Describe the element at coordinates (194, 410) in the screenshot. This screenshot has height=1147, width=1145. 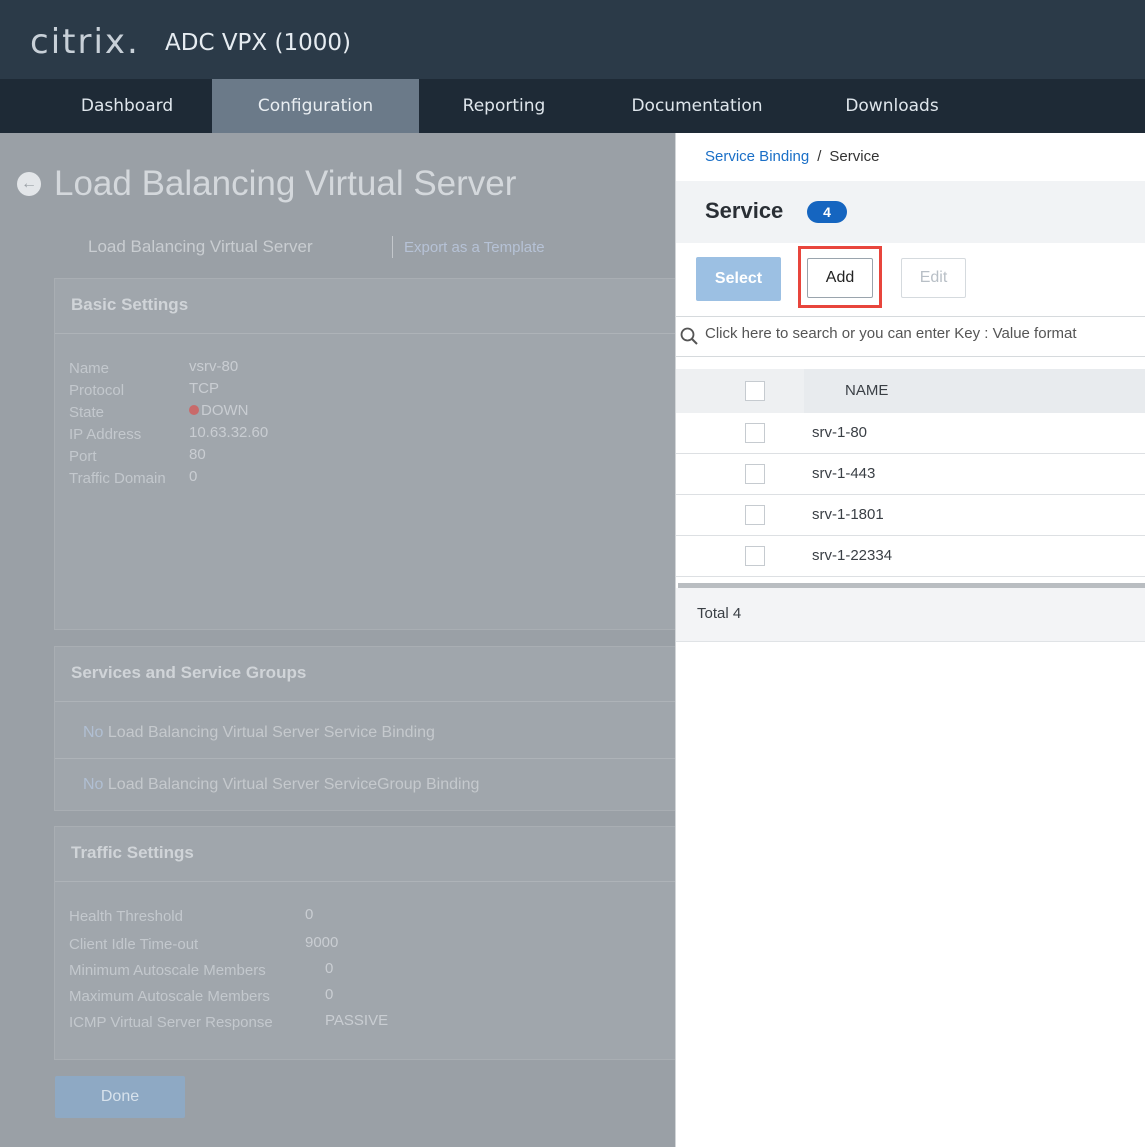
I see `status-dot-icon` at that location.